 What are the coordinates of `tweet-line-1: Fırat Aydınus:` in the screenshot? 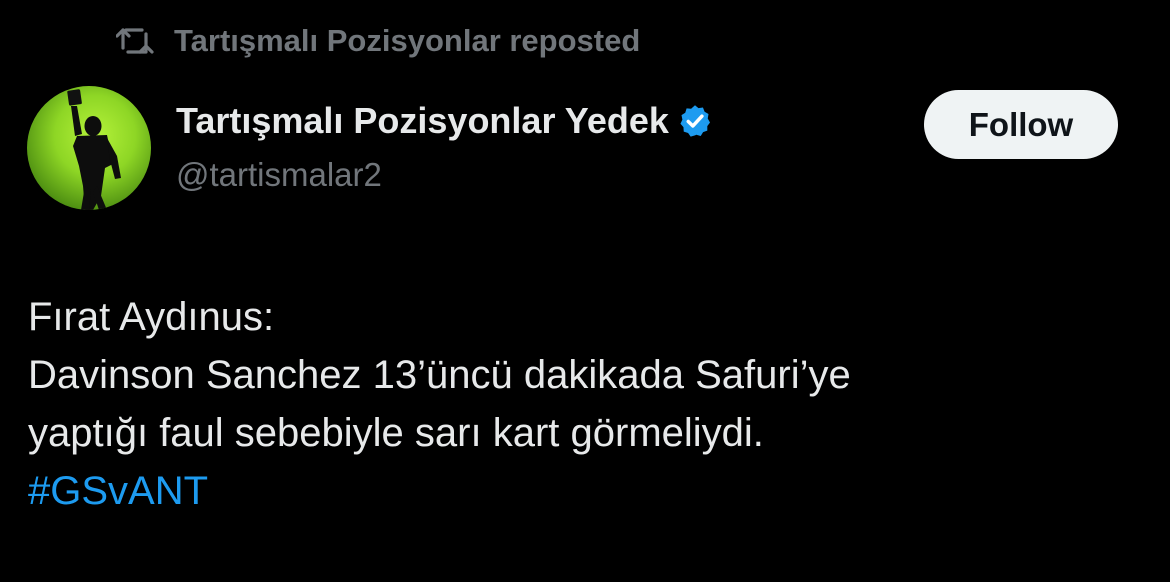 It's located at (151, 317).